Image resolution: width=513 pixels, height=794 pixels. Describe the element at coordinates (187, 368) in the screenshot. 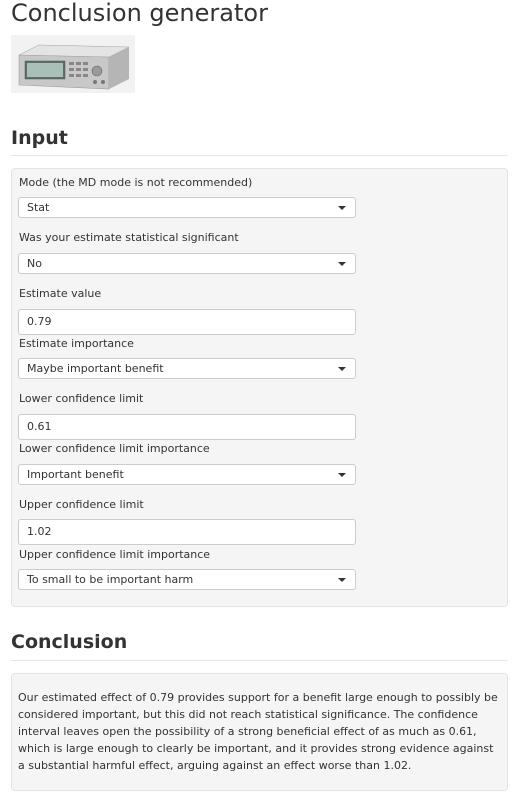

I see `estimate-importance-select: Maybe important benefit` at that location.